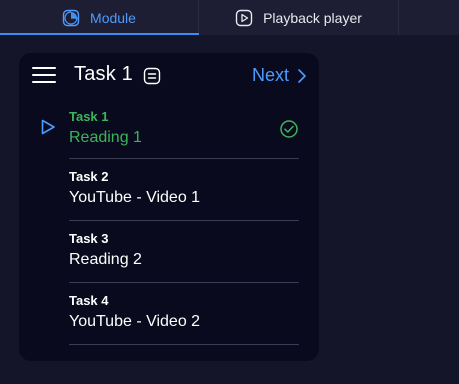  I want to click on task-label: Task 3, so click(89, 238).